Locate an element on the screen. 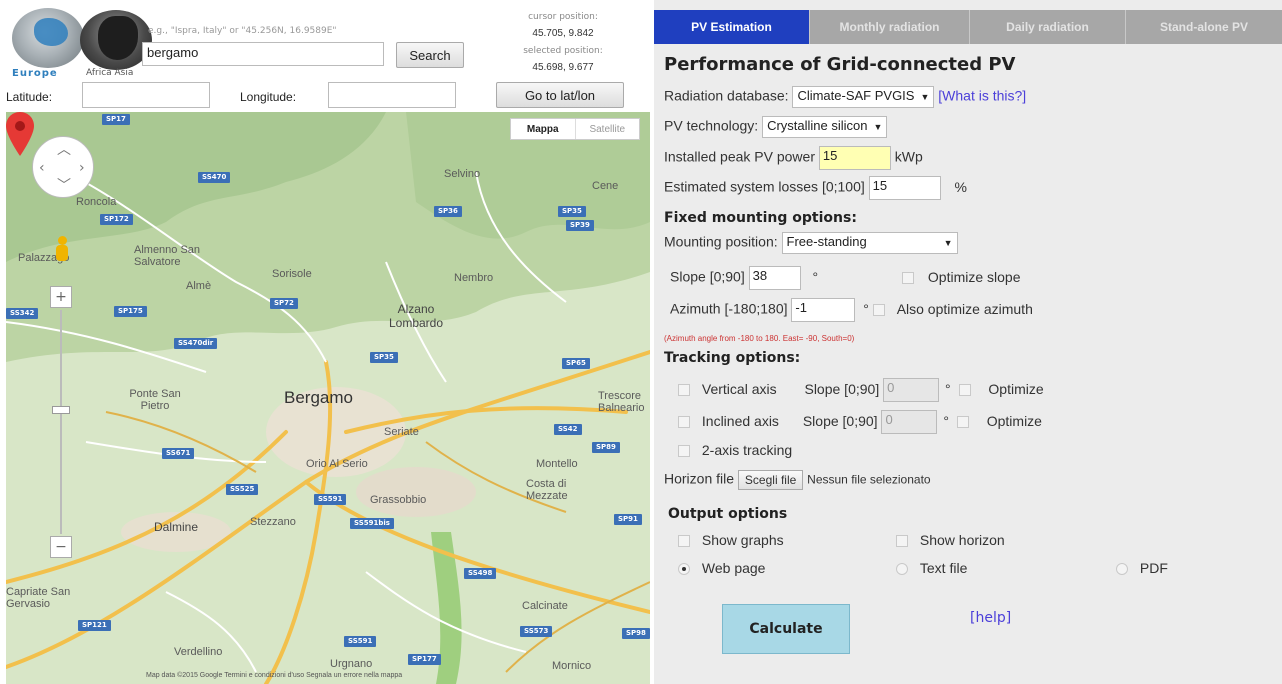  search-input: bergamo is located at coordinates (263, 54).